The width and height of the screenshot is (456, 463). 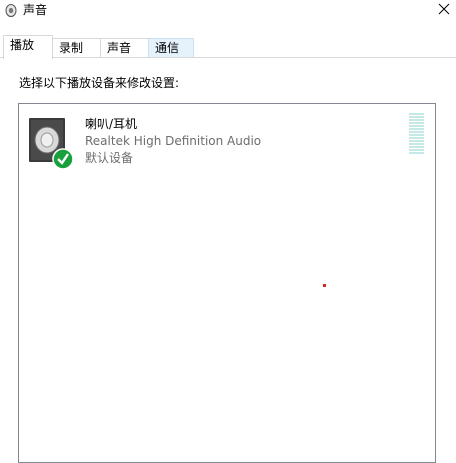 What do you see at coordinates (416, 134) in the screenshot?
I see `volume-level-meter` at bounding box center [416, 134].